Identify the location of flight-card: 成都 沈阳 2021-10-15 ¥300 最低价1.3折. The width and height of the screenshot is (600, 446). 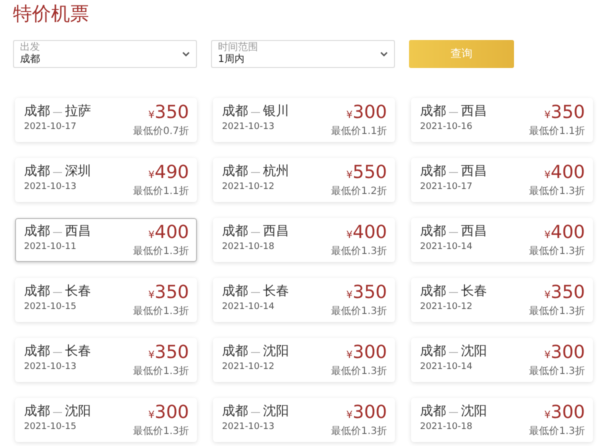
(106, 420).